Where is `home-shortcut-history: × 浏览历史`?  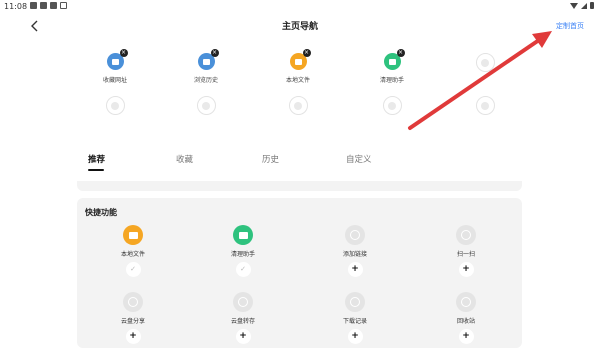
home-shortcut-history: × 浏览历史 is located at coordinates (206, 66).